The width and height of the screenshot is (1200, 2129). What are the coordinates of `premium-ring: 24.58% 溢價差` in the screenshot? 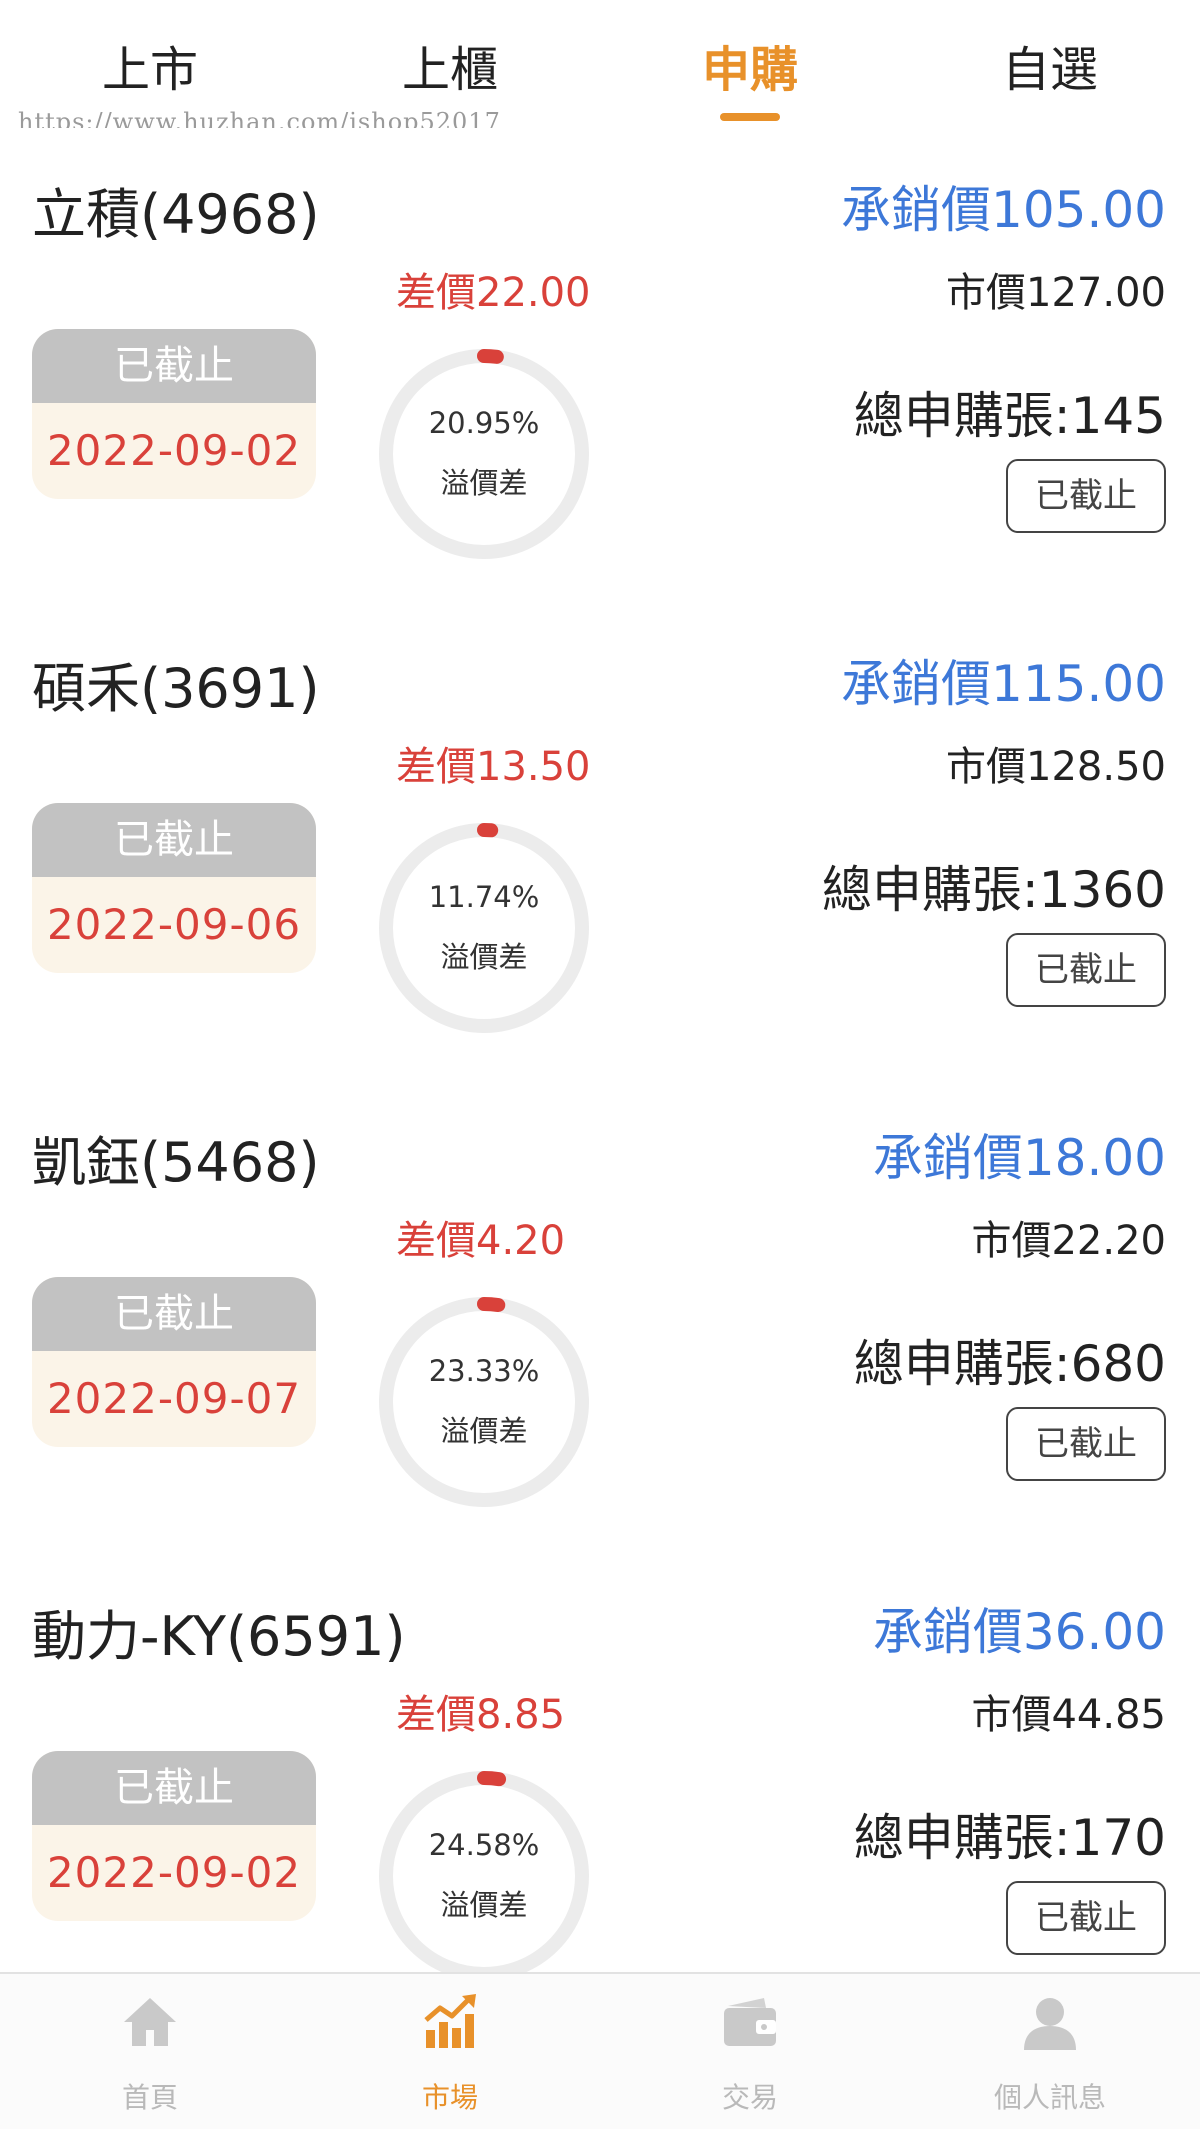 It's located at (484, 1876).